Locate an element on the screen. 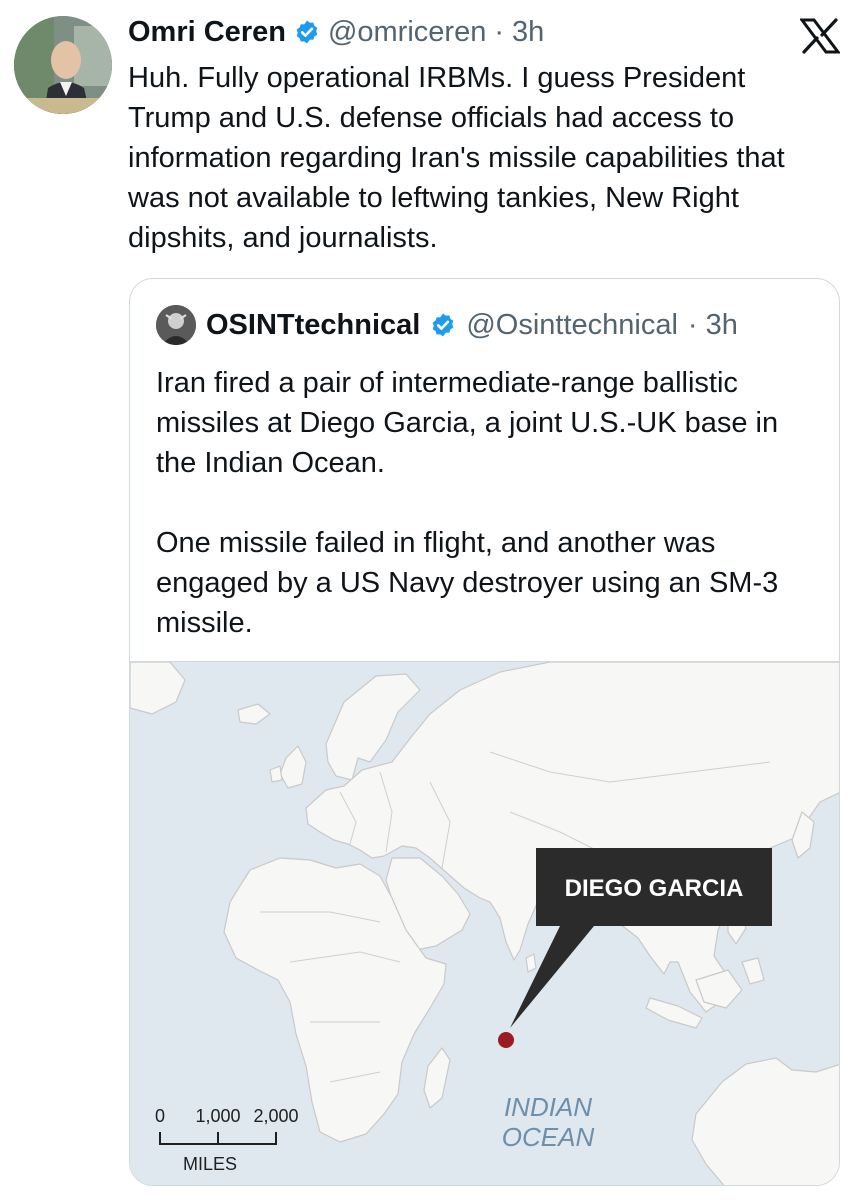 The image size is (860, 1200). quoted-tweet-time: · 3h is located at coordinates (713, 325).